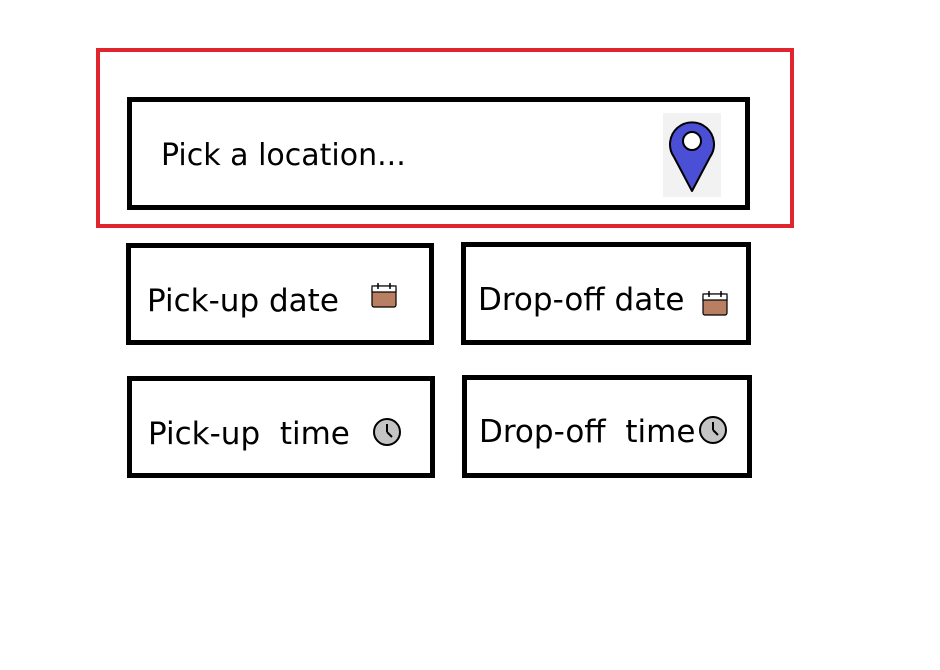 The height and width of the screenshot is (670, 940). I want to click on pickup-date-label: Pick-up date, so click(243, 301).